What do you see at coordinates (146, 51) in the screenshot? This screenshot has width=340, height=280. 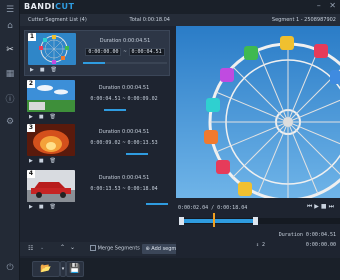 I see `end-time-field: 0:00:04.51` at bounding box center [146, 51].